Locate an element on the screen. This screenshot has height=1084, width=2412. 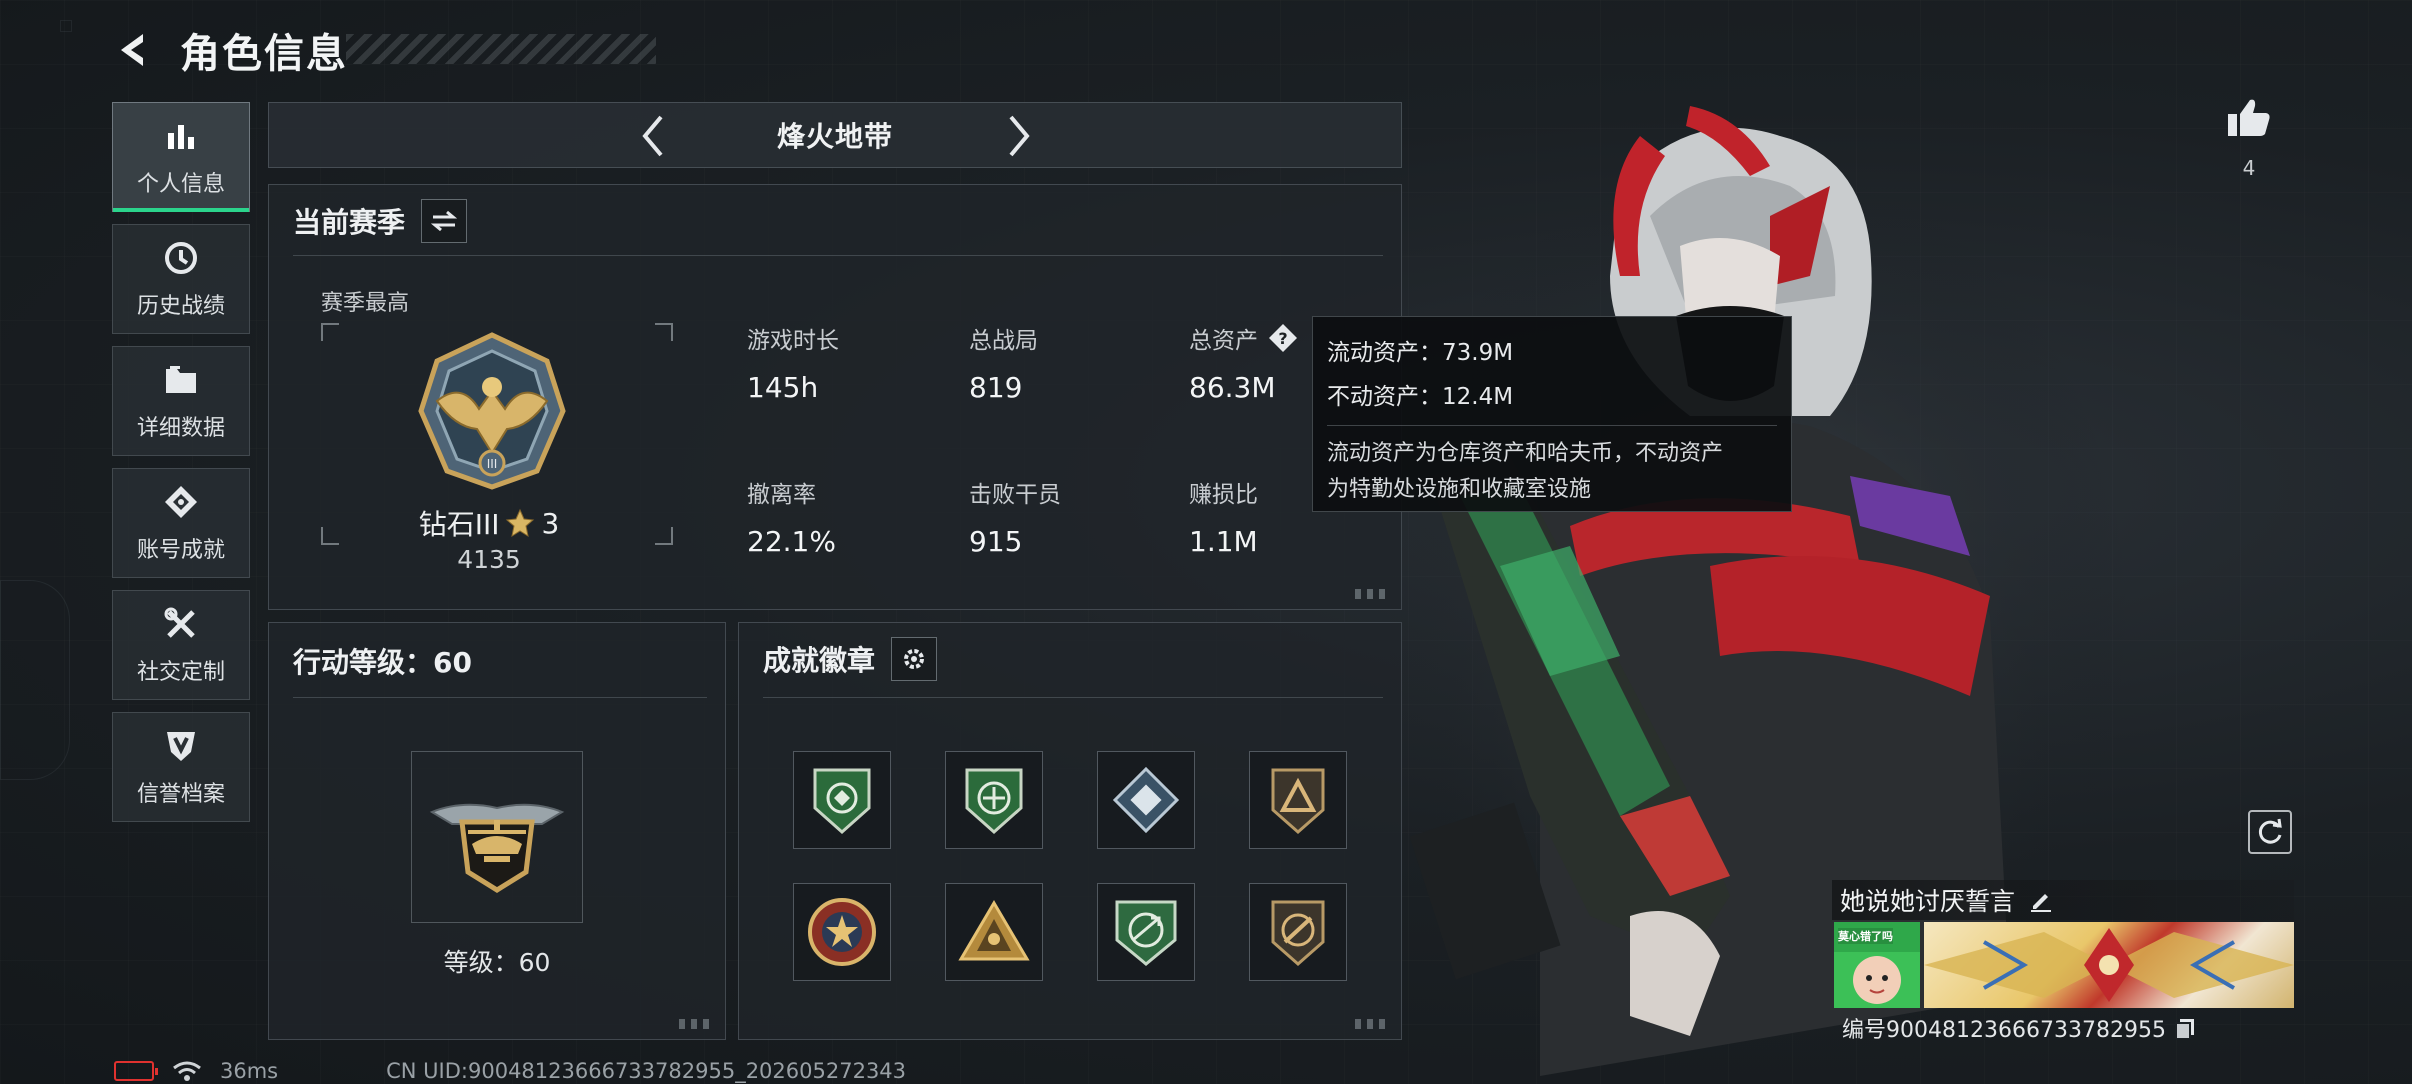
badge-settings-button is located at coordinates (914, 659).